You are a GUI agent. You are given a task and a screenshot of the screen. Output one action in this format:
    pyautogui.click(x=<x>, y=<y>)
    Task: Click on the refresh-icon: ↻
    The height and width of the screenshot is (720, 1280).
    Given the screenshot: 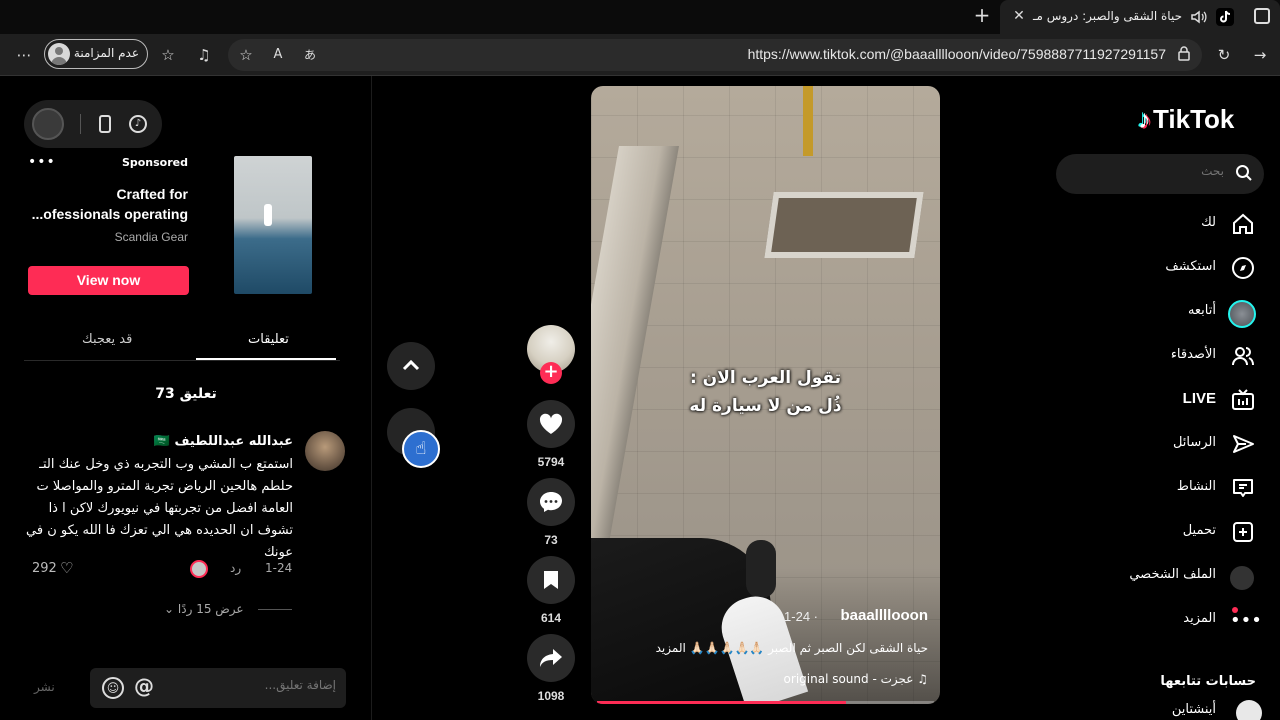 What is the action you would take?
    pyautogui.click(x=1224, y=55)
    